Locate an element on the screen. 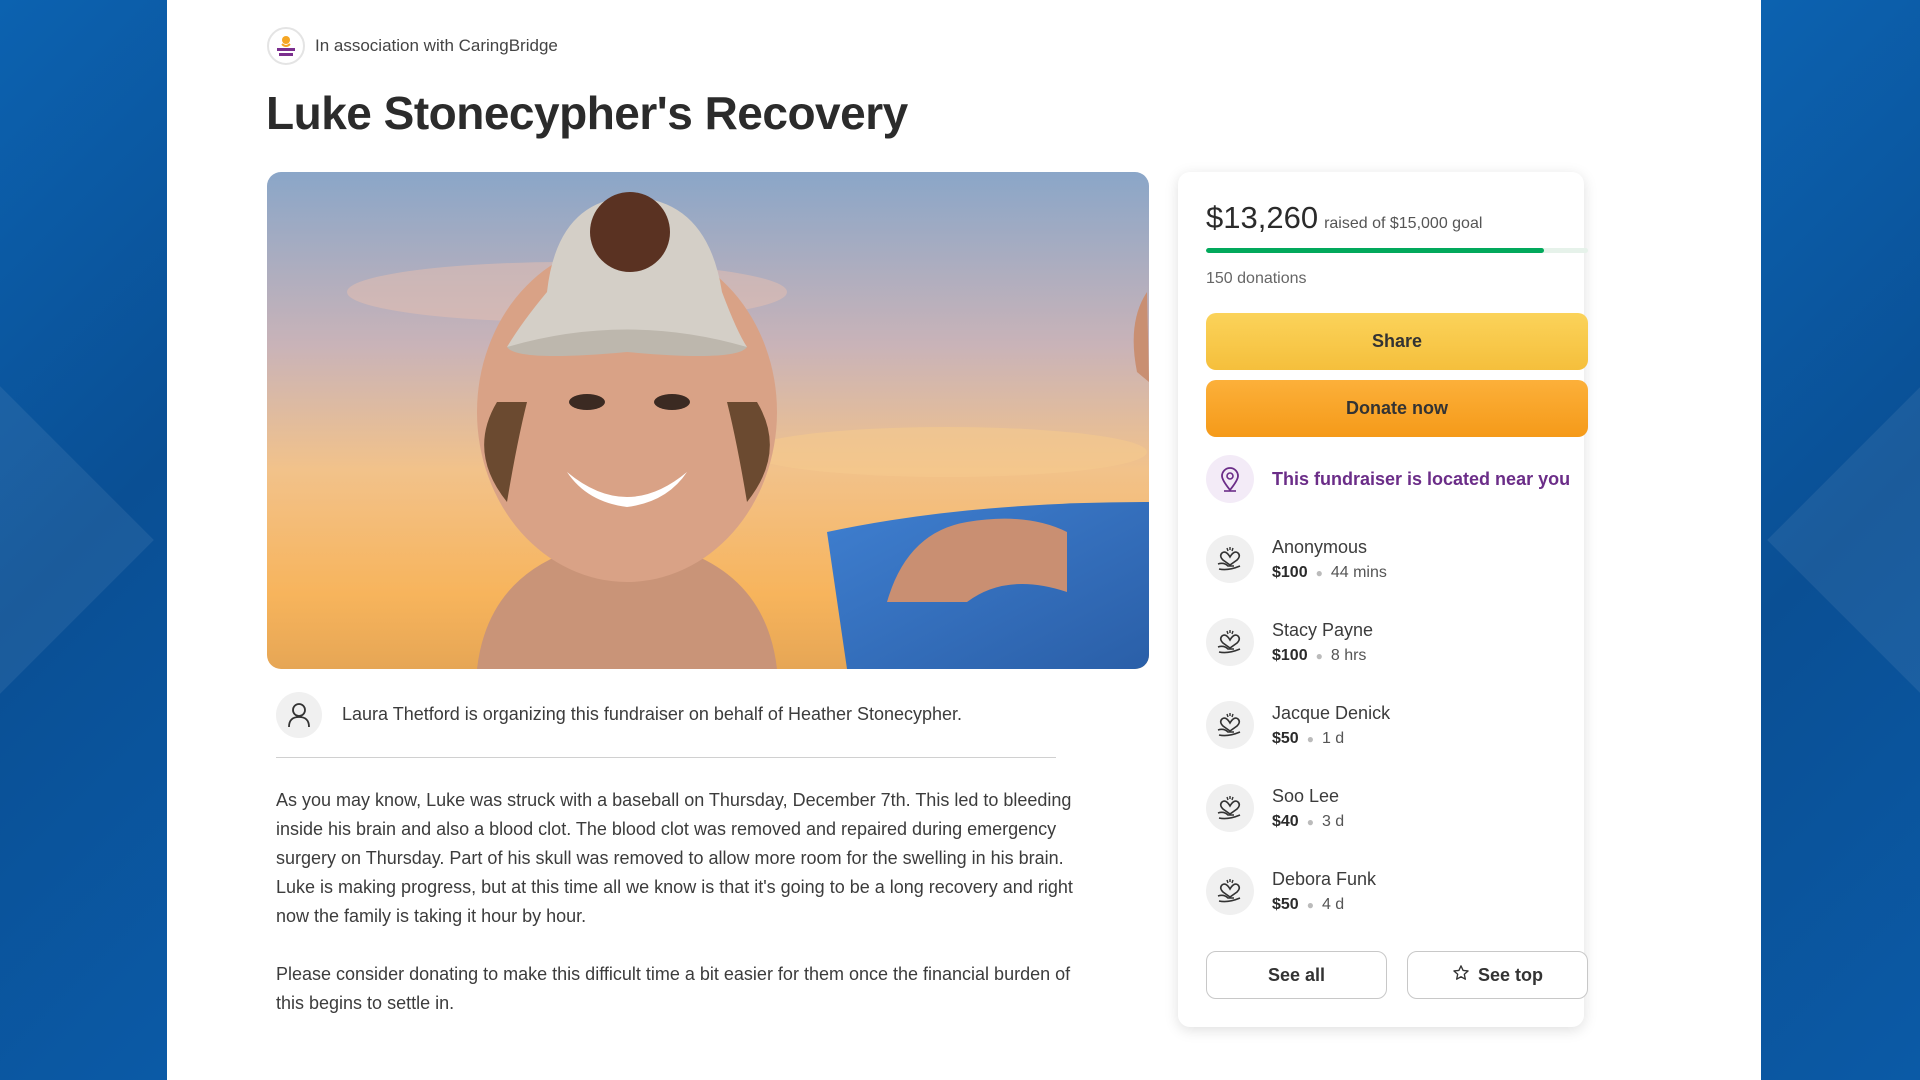  donor-item: Soo Lee $40 ● 3 d is located at coordinates (1275, 808).